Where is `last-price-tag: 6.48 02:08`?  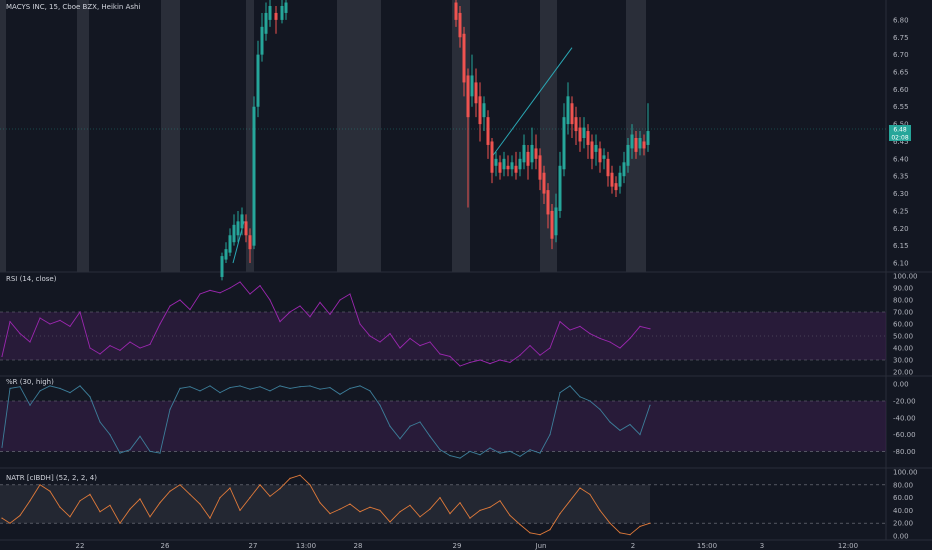 last-price-tag: 6.48 02:08 is located at coordinates (900, 133).